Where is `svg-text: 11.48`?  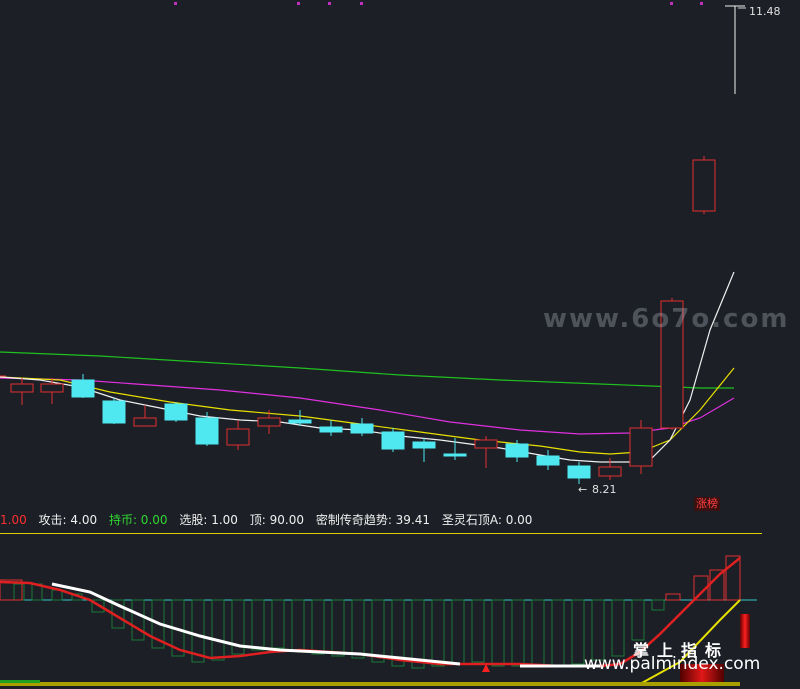 svg-text: 11.48 is located at coordinates (765, 11).